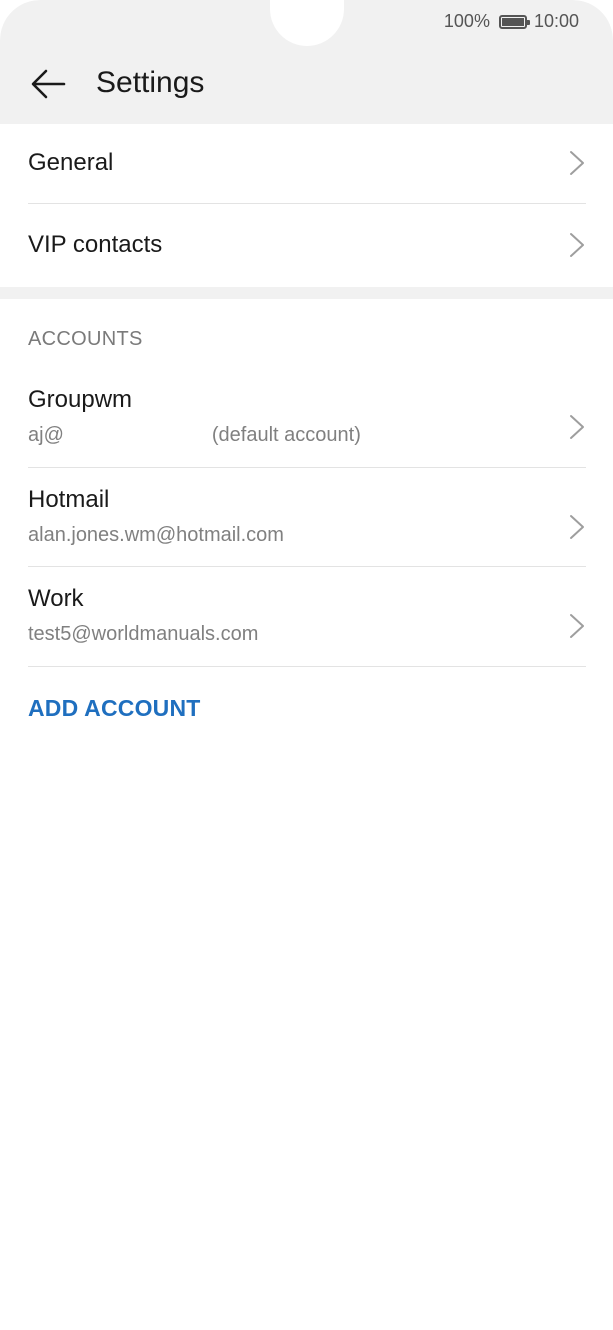 This screenshot has height=1330, width=613. Describe the element at coordinates (56, 598) in the screenshot. I see `account-name: Work` at that location.